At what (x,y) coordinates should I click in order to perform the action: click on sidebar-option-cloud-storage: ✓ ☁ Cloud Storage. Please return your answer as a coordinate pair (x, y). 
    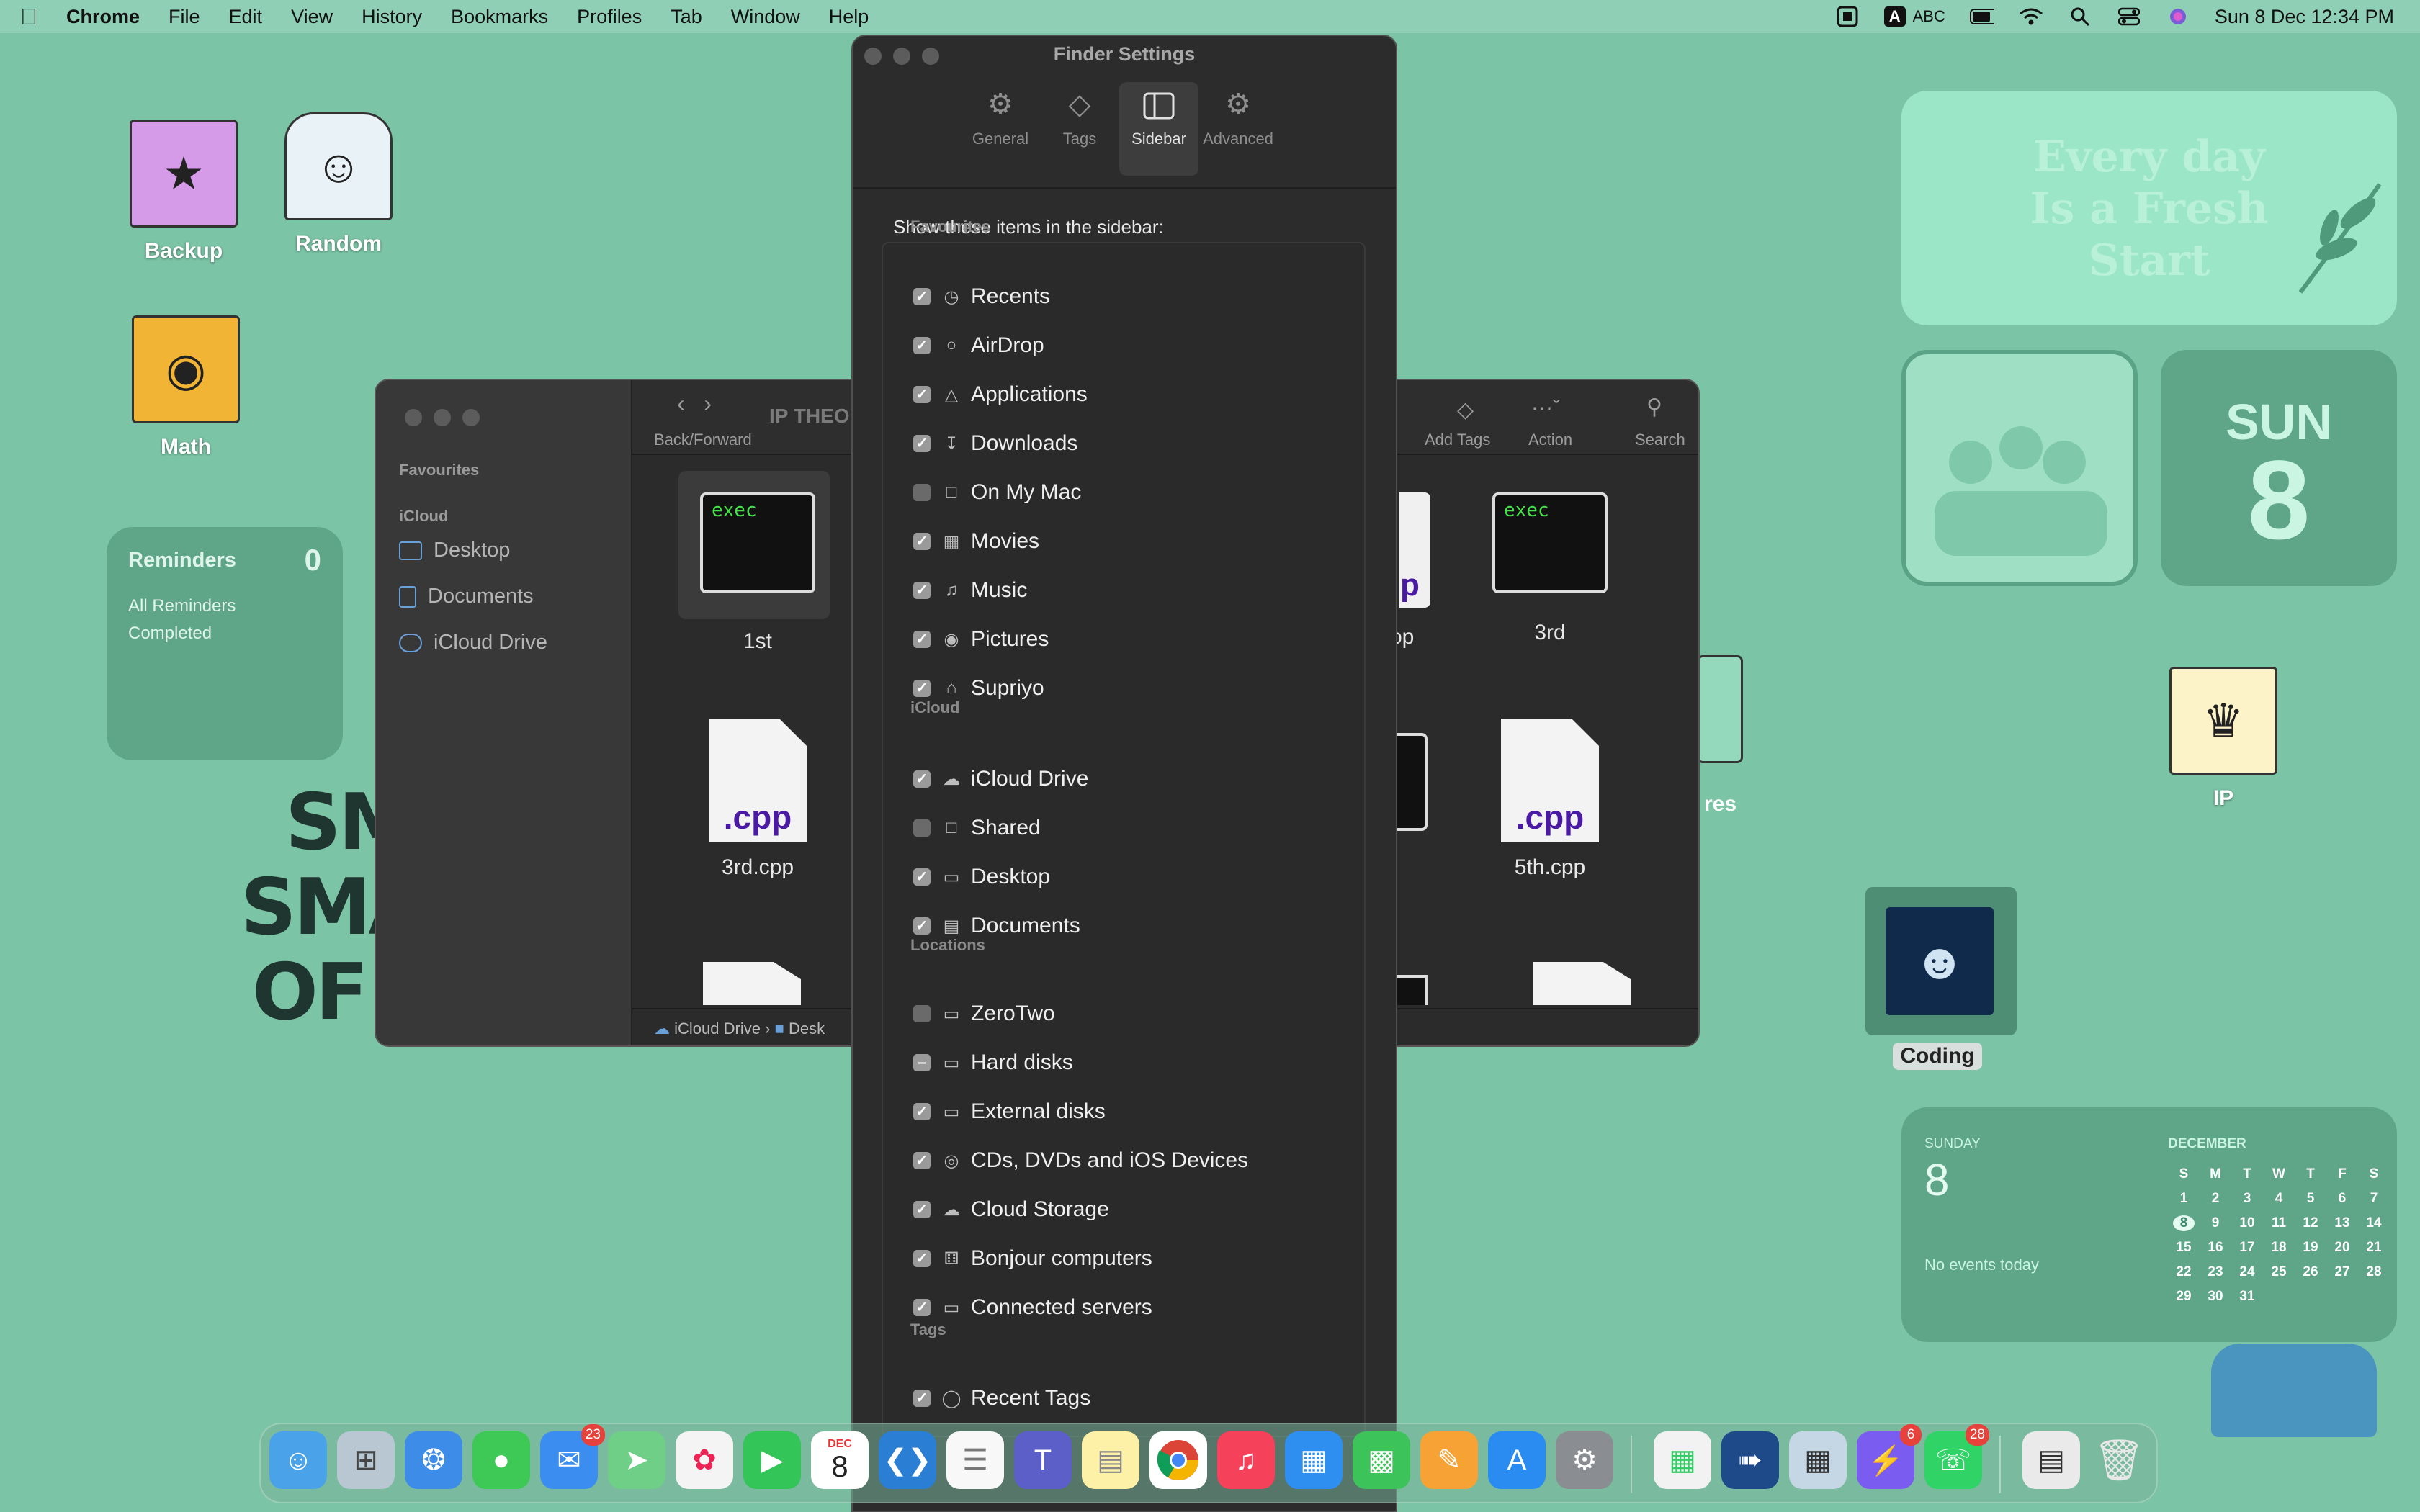
    Looking at the image, I should click on (1011, 1209).